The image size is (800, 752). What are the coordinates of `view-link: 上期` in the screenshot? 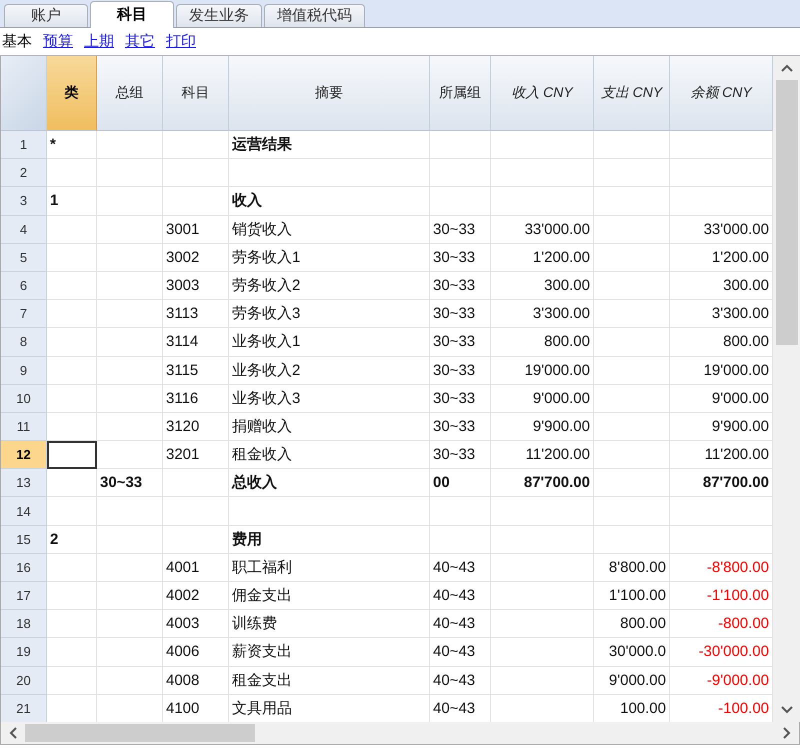 It's located at (99, 41).